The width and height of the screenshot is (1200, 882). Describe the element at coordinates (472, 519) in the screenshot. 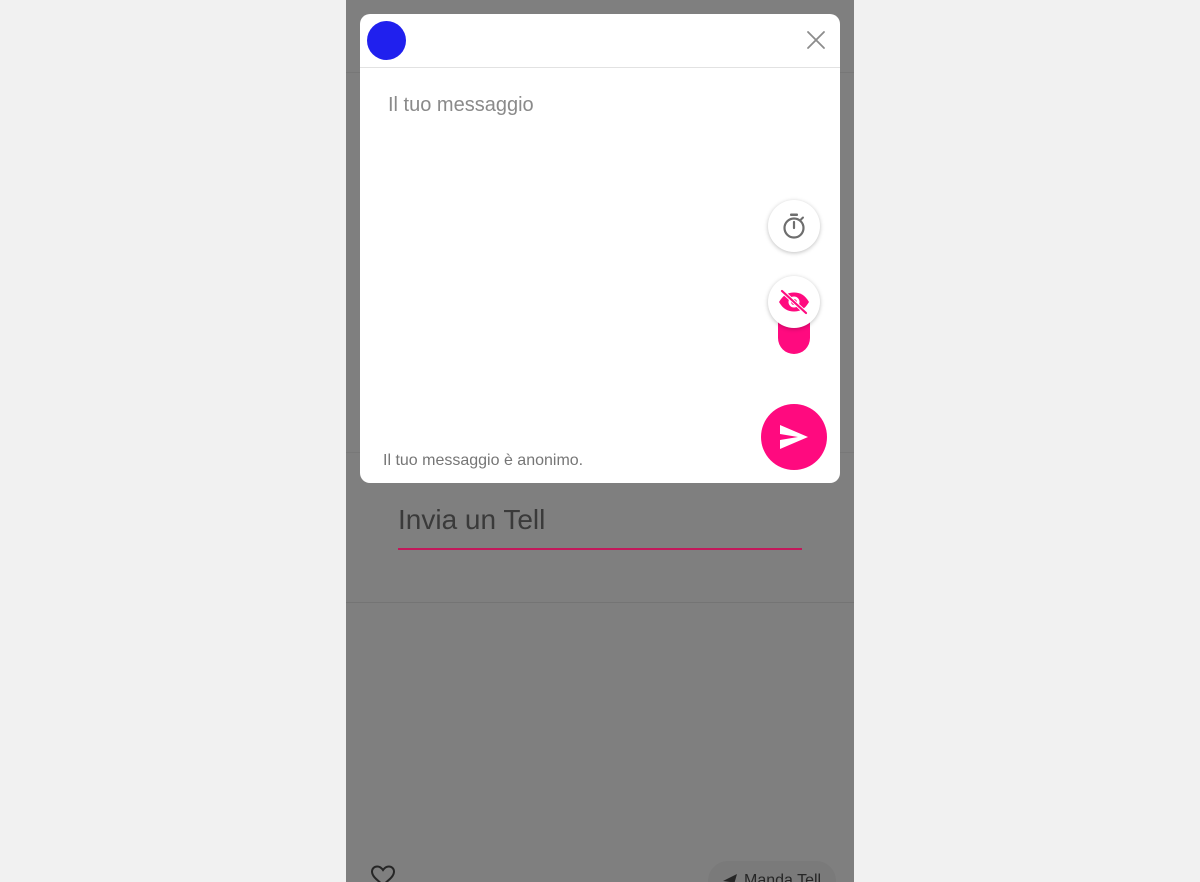

I see `invia-tell-text: Invia un Tell` at that location.